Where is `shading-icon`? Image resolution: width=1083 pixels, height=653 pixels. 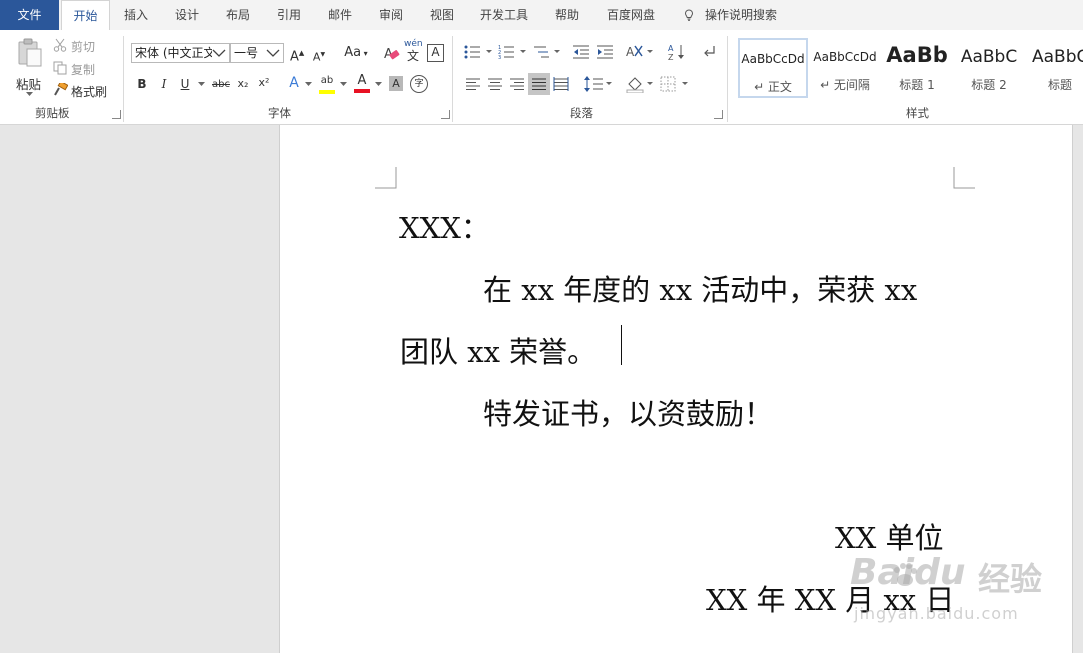 shading-icon is located at coordinates (640, 84).